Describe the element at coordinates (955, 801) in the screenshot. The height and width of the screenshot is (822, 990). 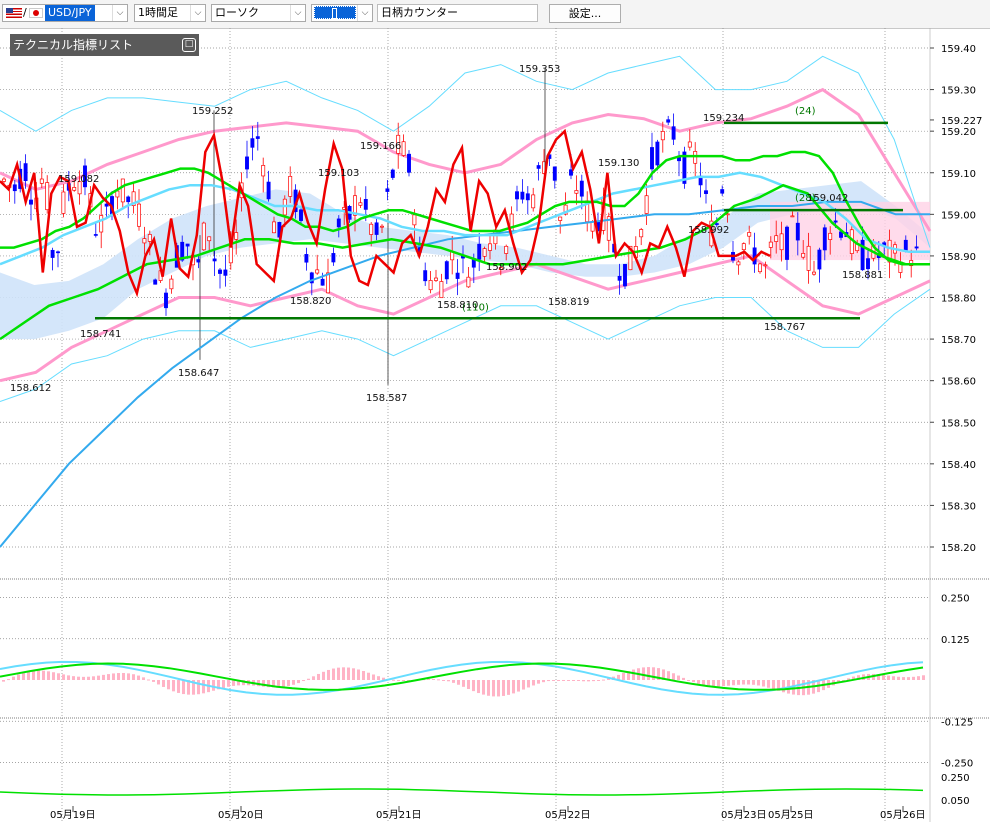
I see `osc-tick-label: 0.050` at that location.